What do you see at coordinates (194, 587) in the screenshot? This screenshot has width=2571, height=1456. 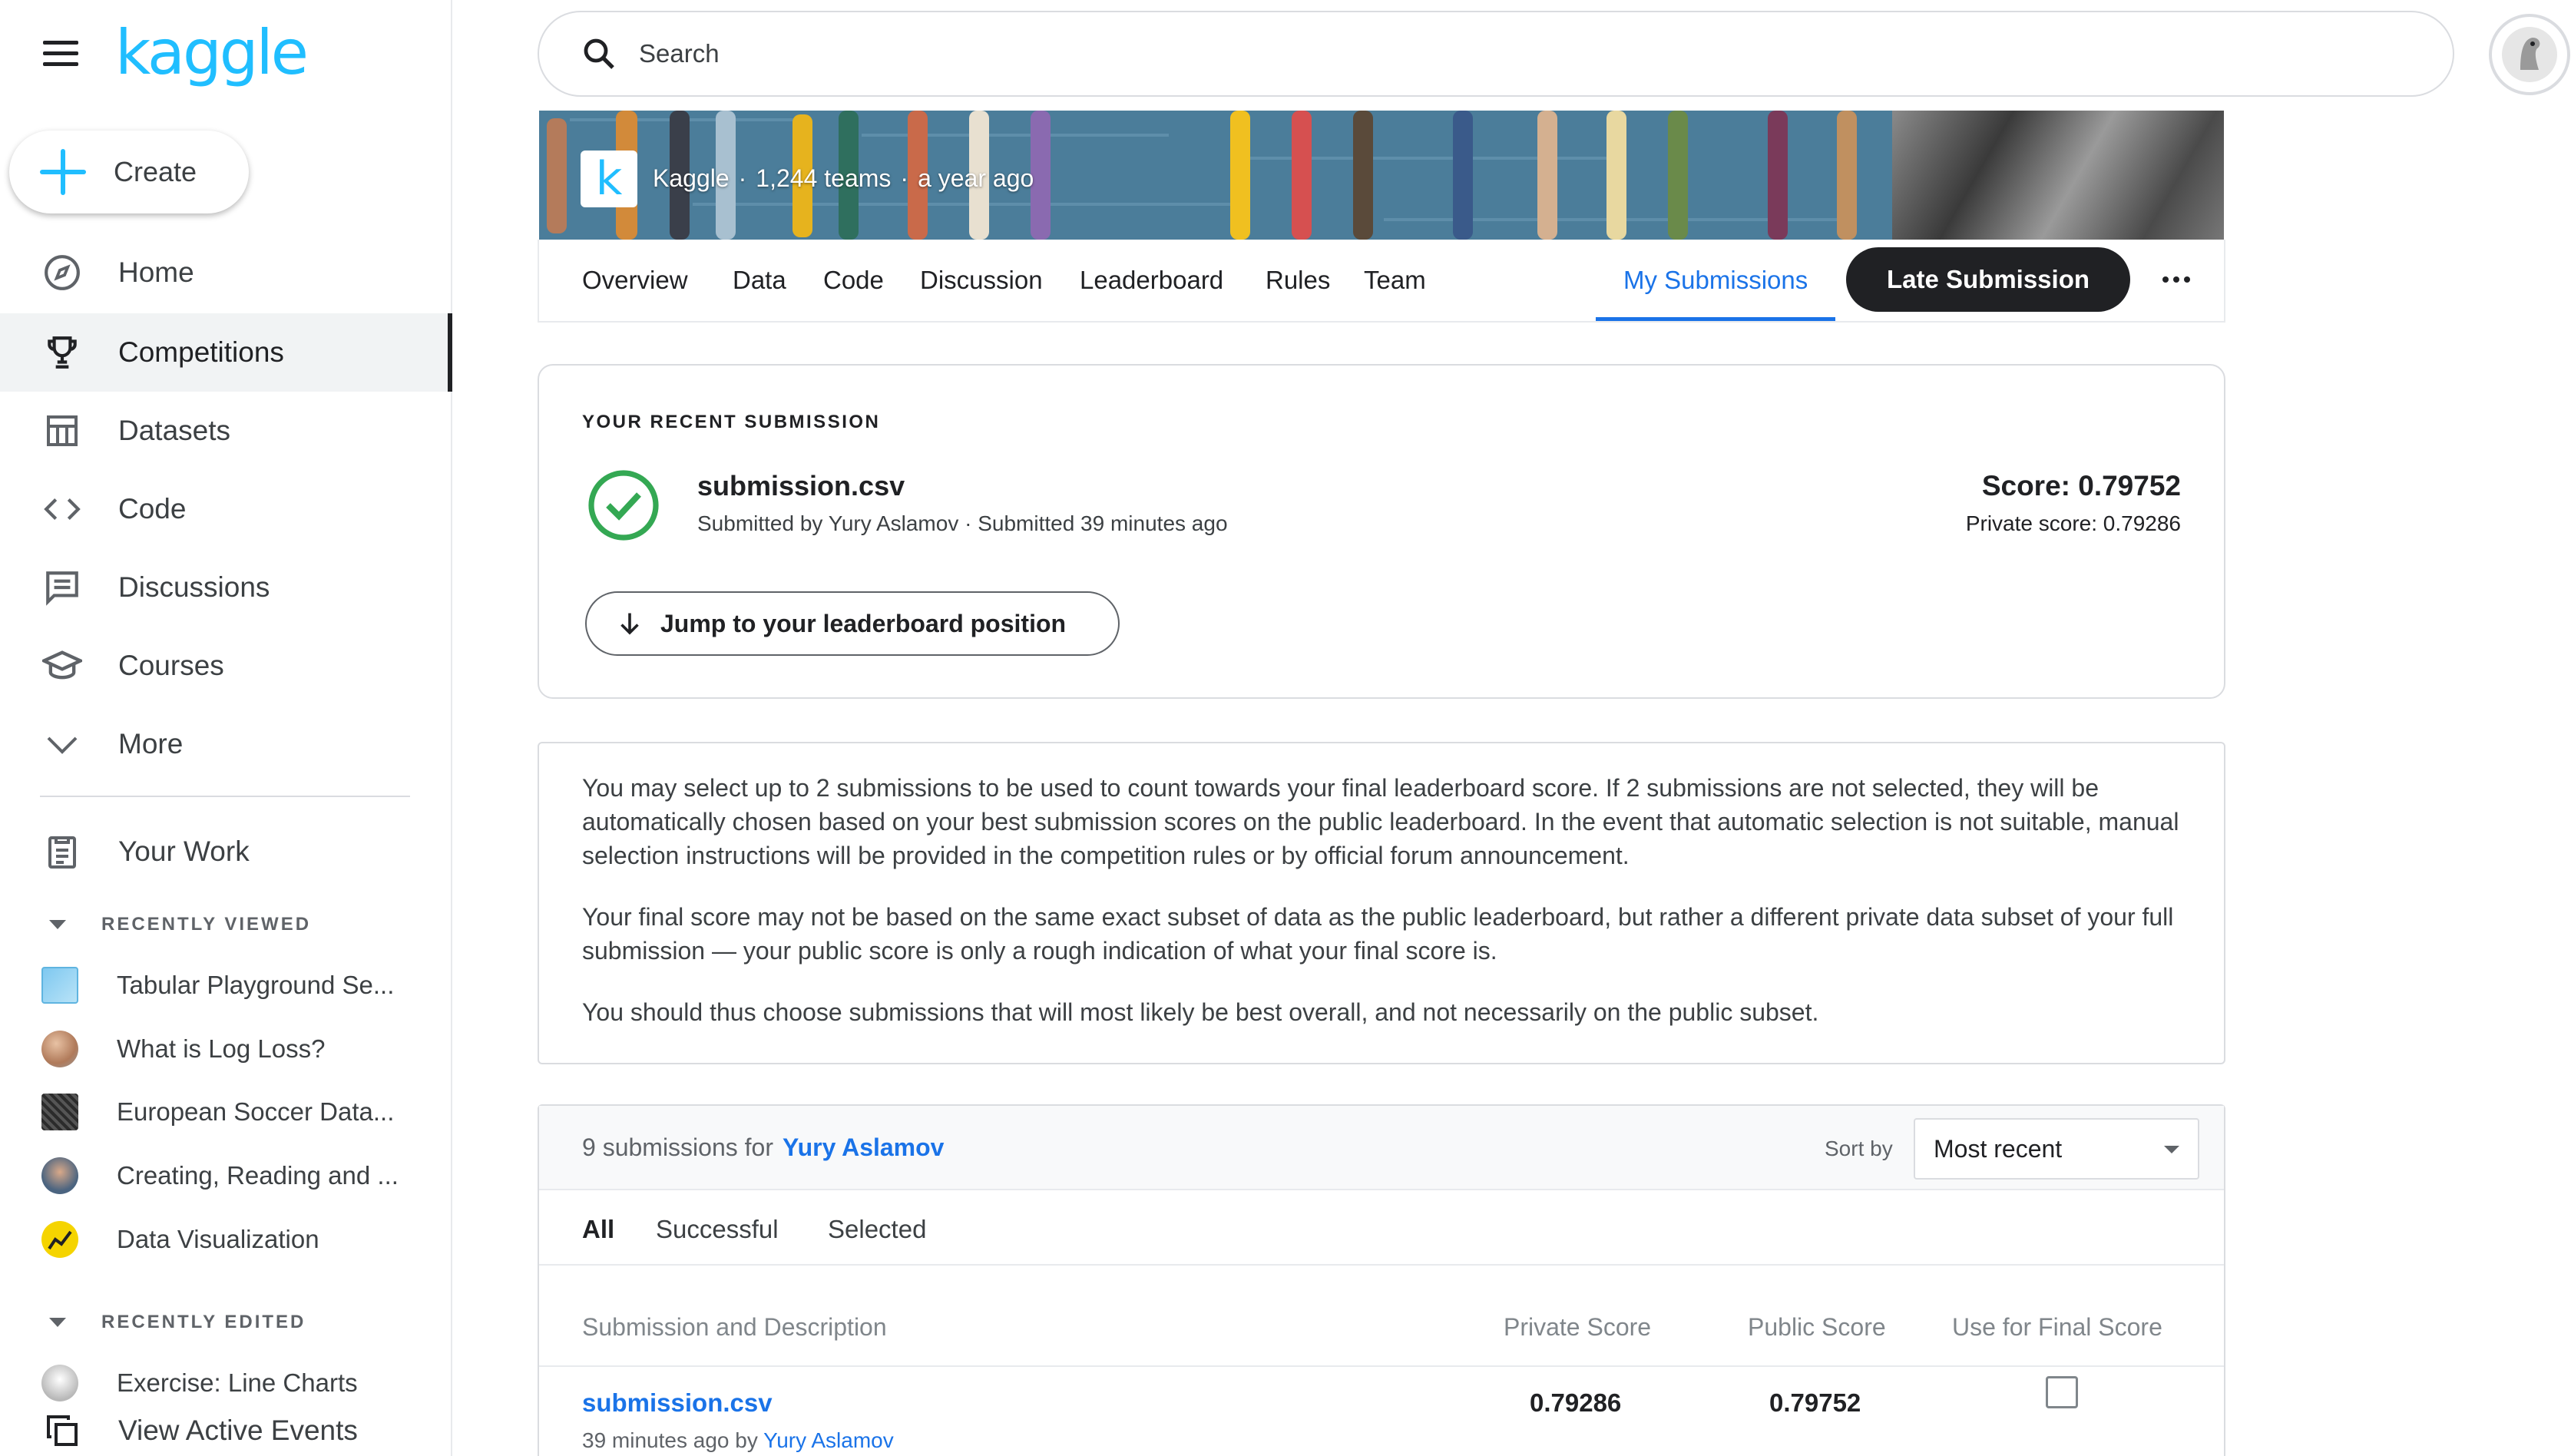 I see `sidebar-item-label: Discussions` at bounding box center [194, 587].